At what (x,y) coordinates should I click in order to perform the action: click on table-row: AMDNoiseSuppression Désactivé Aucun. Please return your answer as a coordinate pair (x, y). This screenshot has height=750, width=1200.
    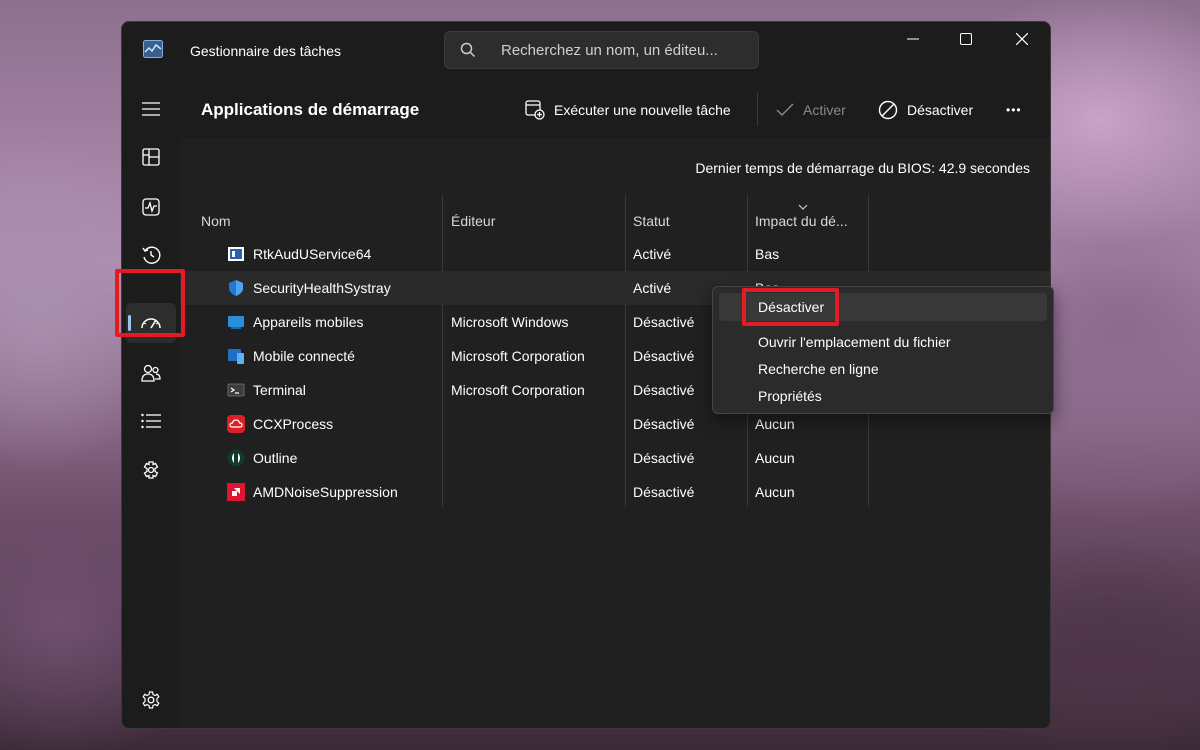
    Looking at the image, I should click on (615, 492).